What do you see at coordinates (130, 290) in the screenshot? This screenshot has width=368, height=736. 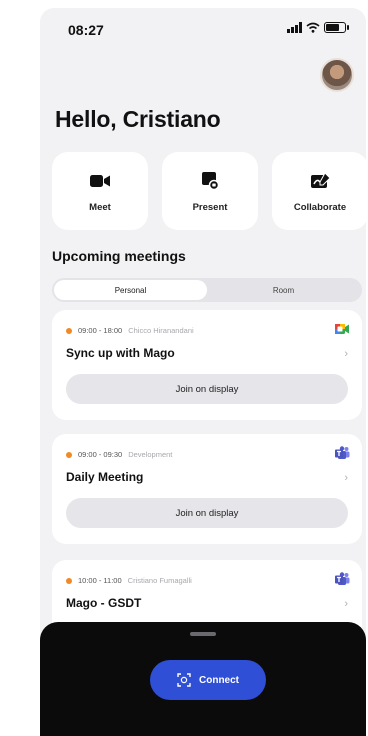 I see `tab-personal: Personal` at bounding box center [130, 290].